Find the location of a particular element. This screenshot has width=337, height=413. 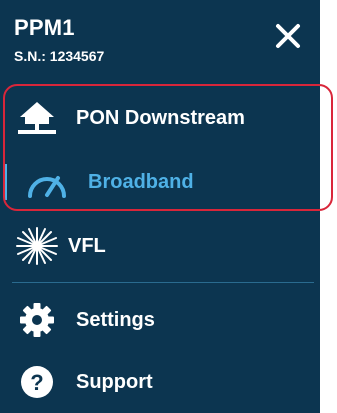

menu-item-settings: Settings is located at coordinates (160, 320).